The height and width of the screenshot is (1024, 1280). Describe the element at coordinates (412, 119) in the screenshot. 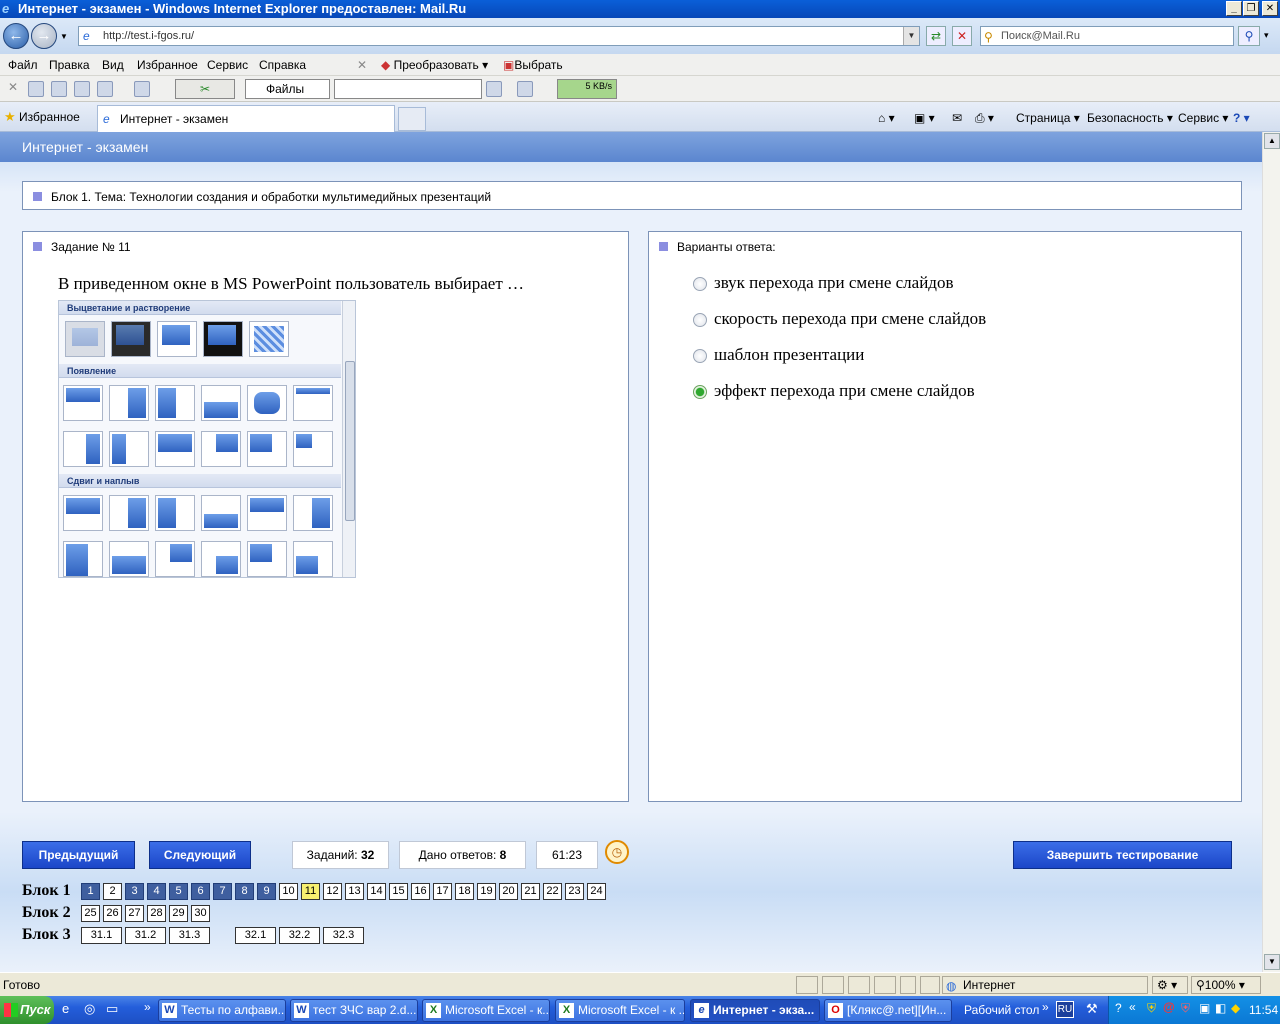

I see `new-tab-button` at that location.